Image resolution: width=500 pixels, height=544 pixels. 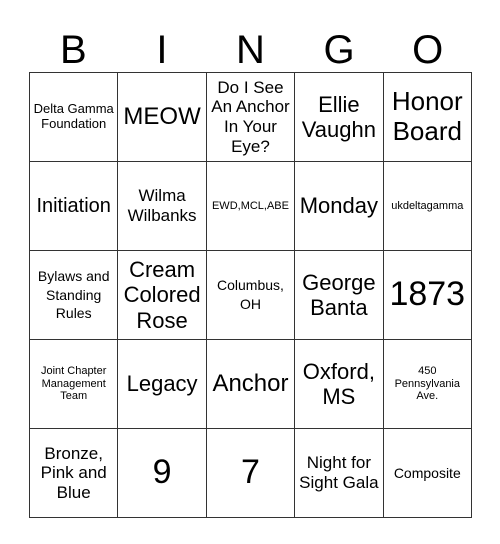 What do you see at coordinates (427, 384) in the screenshot?
I see `bingo-cell: 450 Pennsylvania Ave.` at bounding box center [427, 384].